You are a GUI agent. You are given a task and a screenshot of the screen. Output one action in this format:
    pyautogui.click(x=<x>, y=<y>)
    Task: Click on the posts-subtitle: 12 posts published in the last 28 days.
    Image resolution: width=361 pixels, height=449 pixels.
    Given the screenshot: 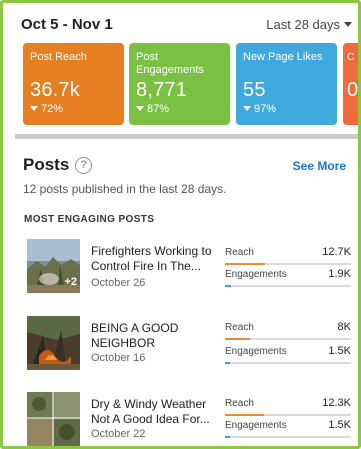 What is the action you would take?
    pyautogui.click(x=125, y=189)
    